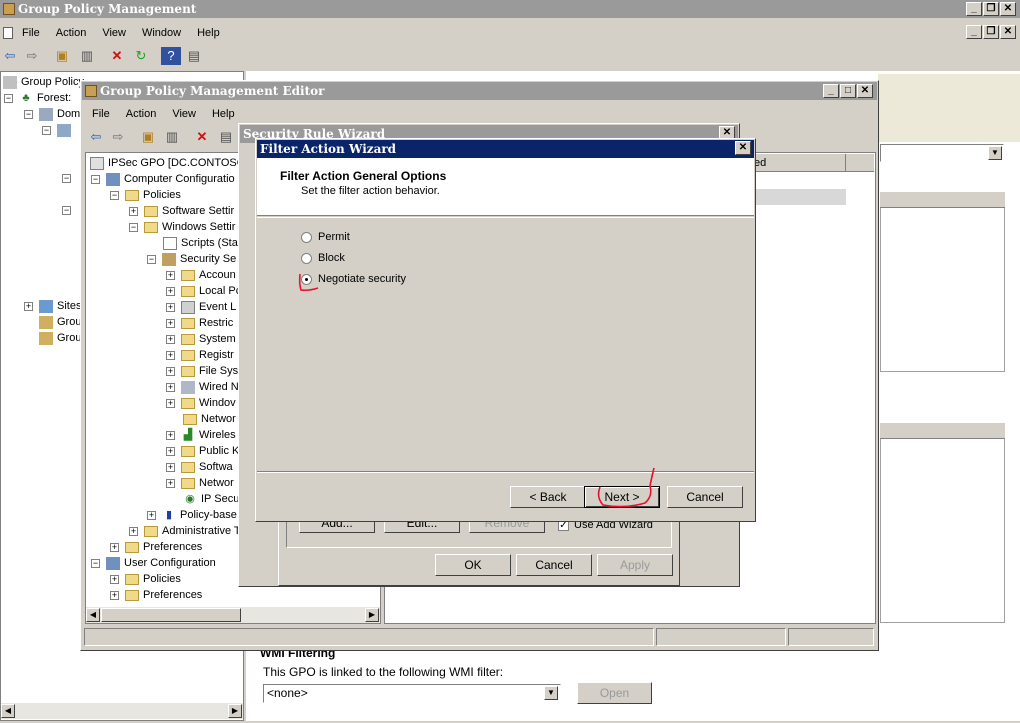  Describe the element at coordinates (308, 282) in the screenshot. I see `annotation-mark-negotiate` at that location.